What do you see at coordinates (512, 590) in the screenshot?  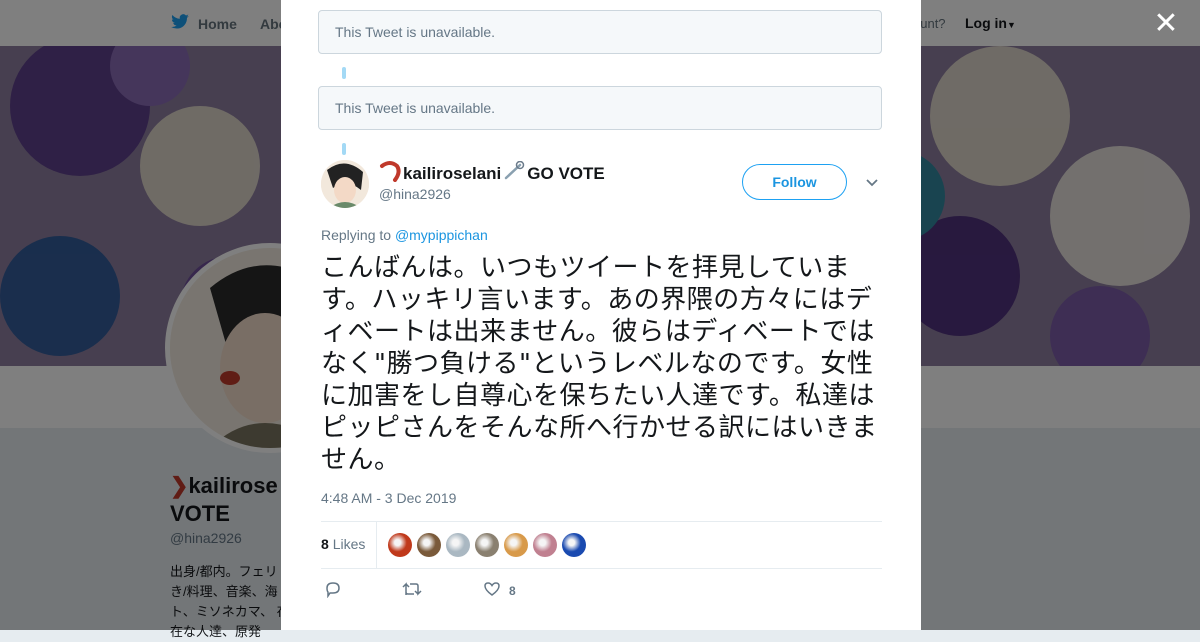 I see `like-count: 8` at bounding box center [512, 590].